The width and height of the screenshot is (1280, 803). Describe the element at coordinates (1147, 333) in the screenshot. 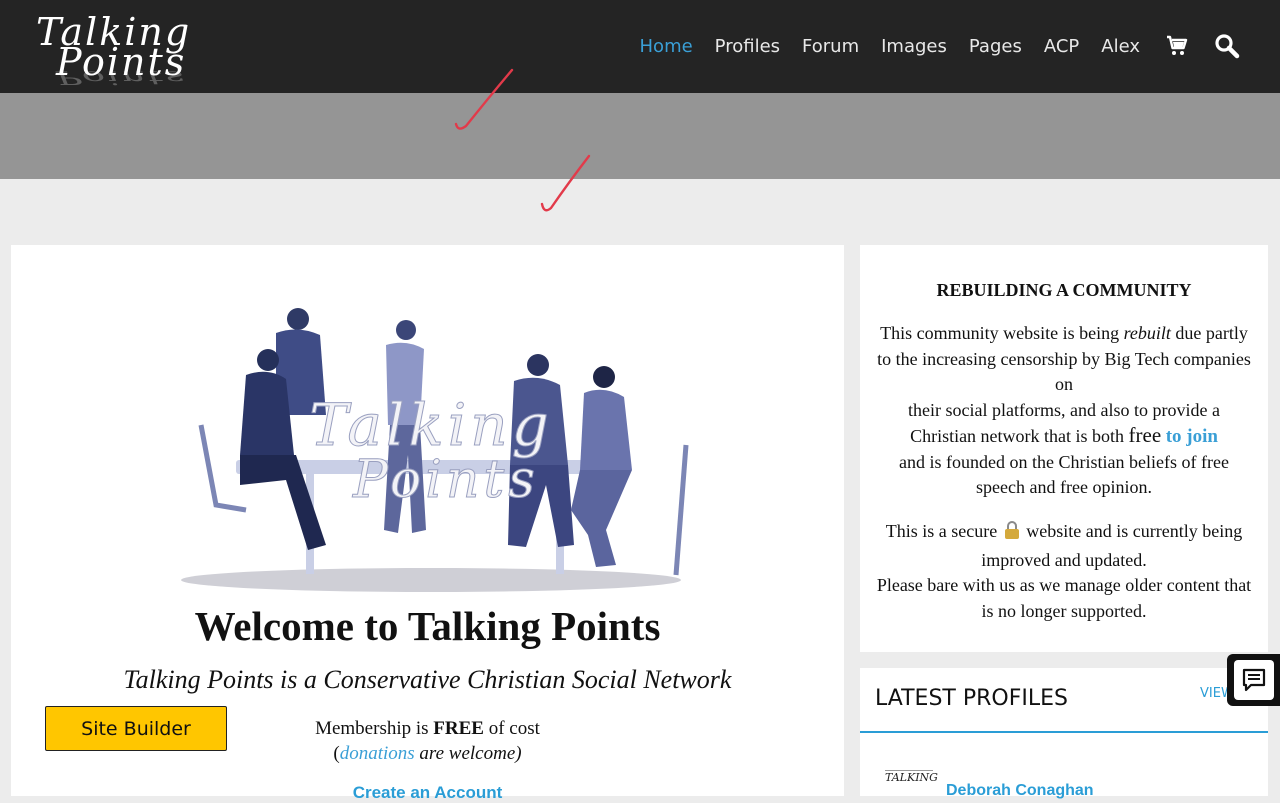

I see `p1-rebuilt: rebuilt` at that location.